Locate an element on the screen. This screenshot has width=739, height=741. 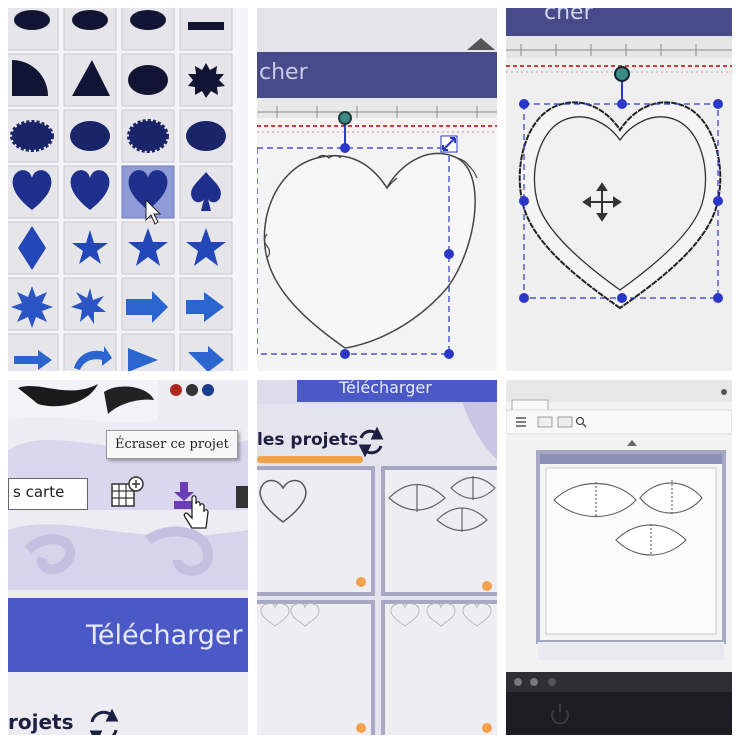
overwrite-project-tooltip: Écraser ce projet is located at coordinates (172, 444).